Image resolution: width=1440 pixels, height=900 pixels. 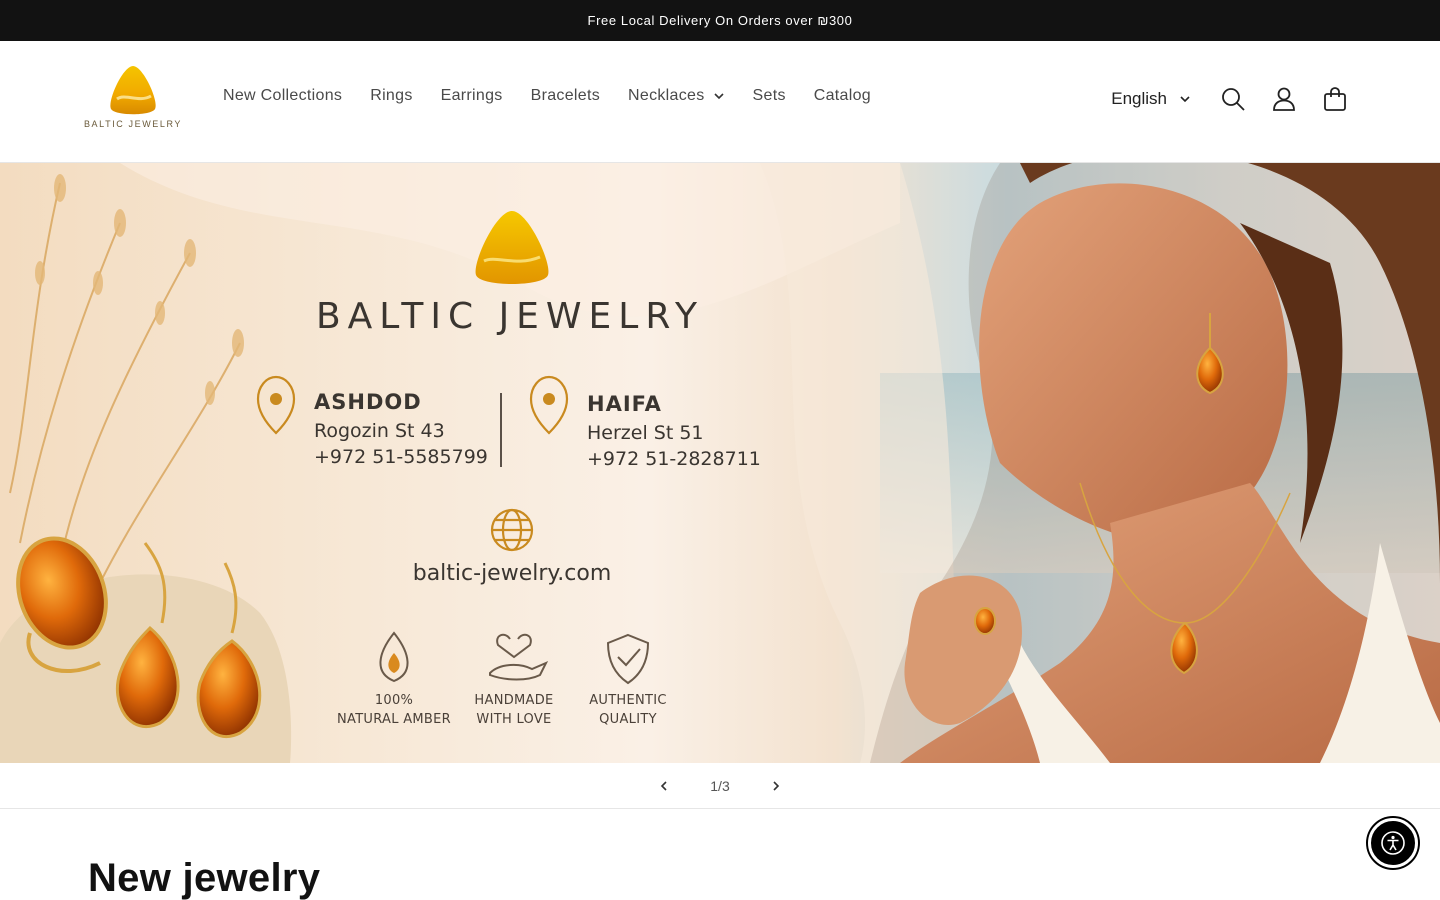 I want to click on chevron-left-icon, so click(x=663, y=785).